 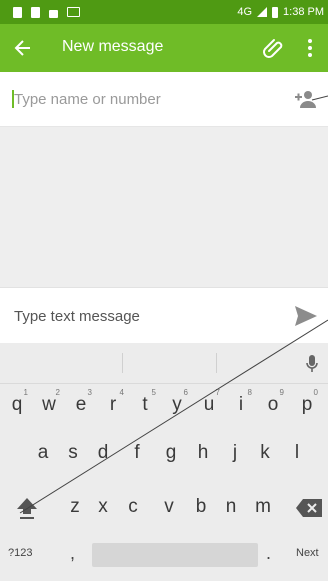 I want to click on lock-icon, so click(x=53, y=13).